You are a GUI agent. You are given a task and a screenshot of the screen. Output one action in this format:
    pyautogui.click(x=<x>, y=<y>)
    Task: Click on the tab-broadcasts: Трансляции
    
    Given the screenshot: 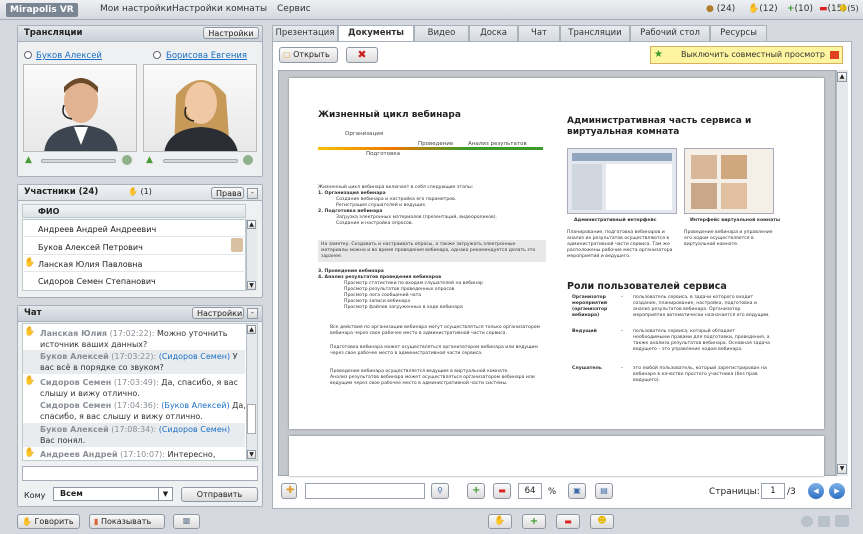 What is the action you would take?
    pyautogui.click(x=595, y=33)
    